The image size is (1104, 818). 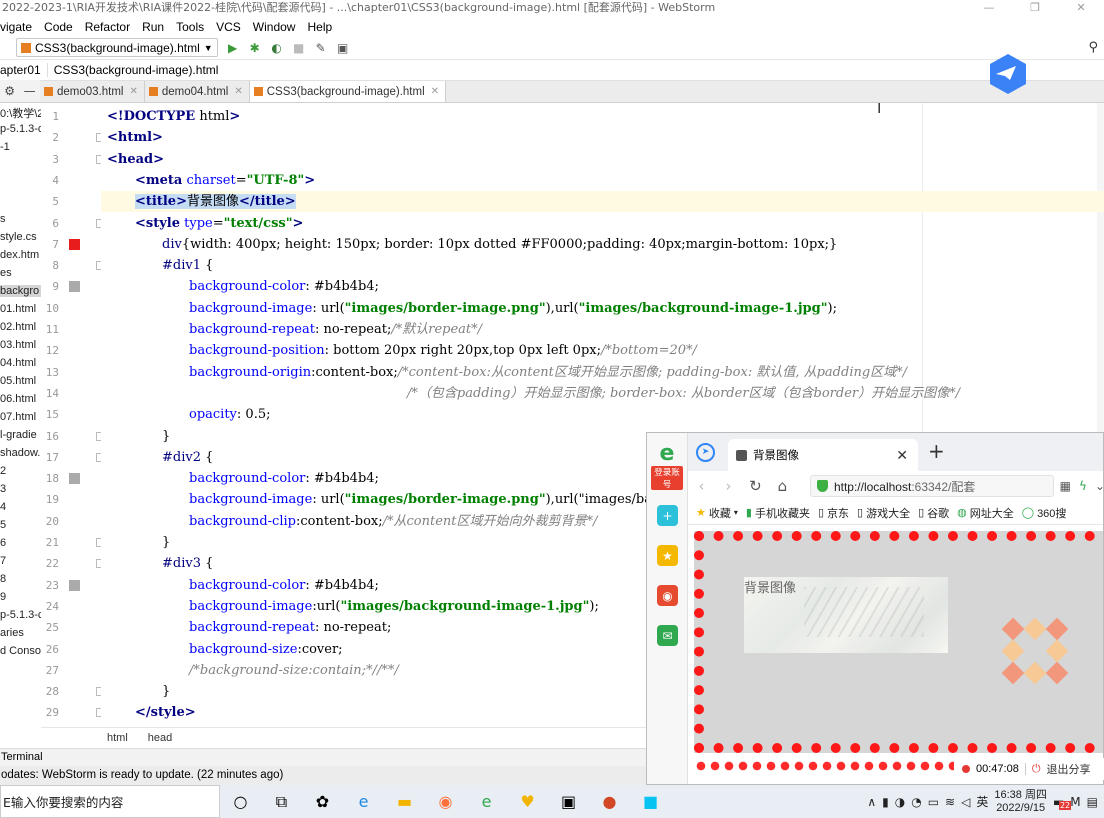 What do you see at coordinates (1036, 769) in the screenshot?
I see `power-icon: ⏻` at bounding box center [1036, 769].